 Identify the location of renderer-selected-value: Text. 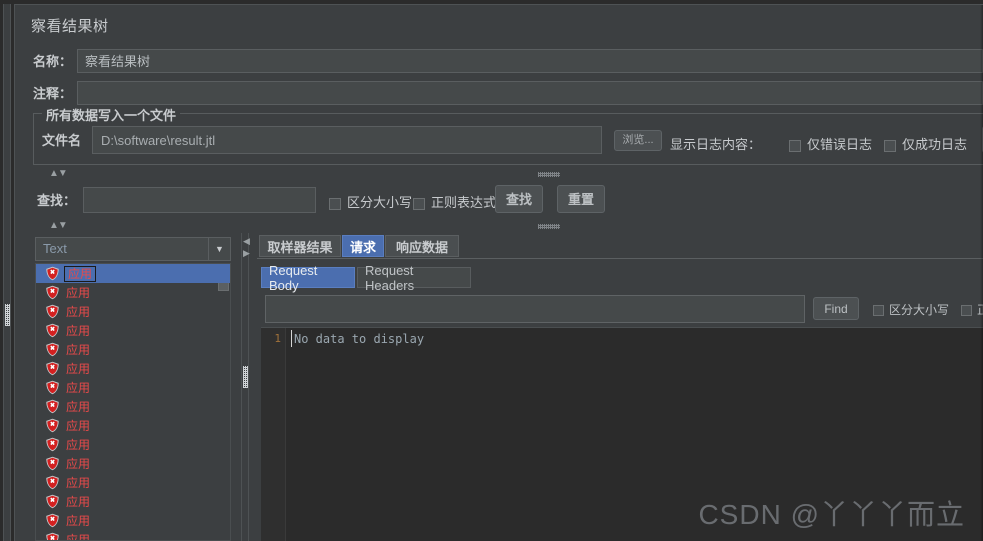
(55, 248).